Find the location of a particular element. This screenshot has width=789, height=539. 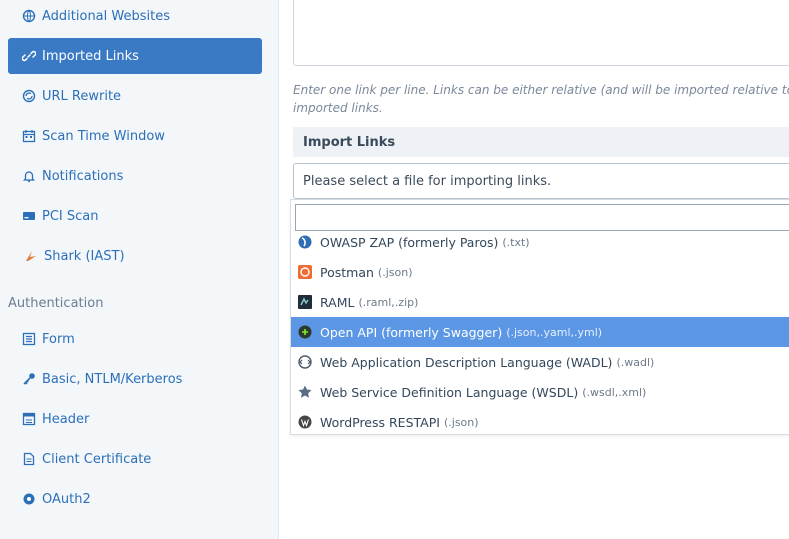

shark-icon is located at coordinates (31, 256).